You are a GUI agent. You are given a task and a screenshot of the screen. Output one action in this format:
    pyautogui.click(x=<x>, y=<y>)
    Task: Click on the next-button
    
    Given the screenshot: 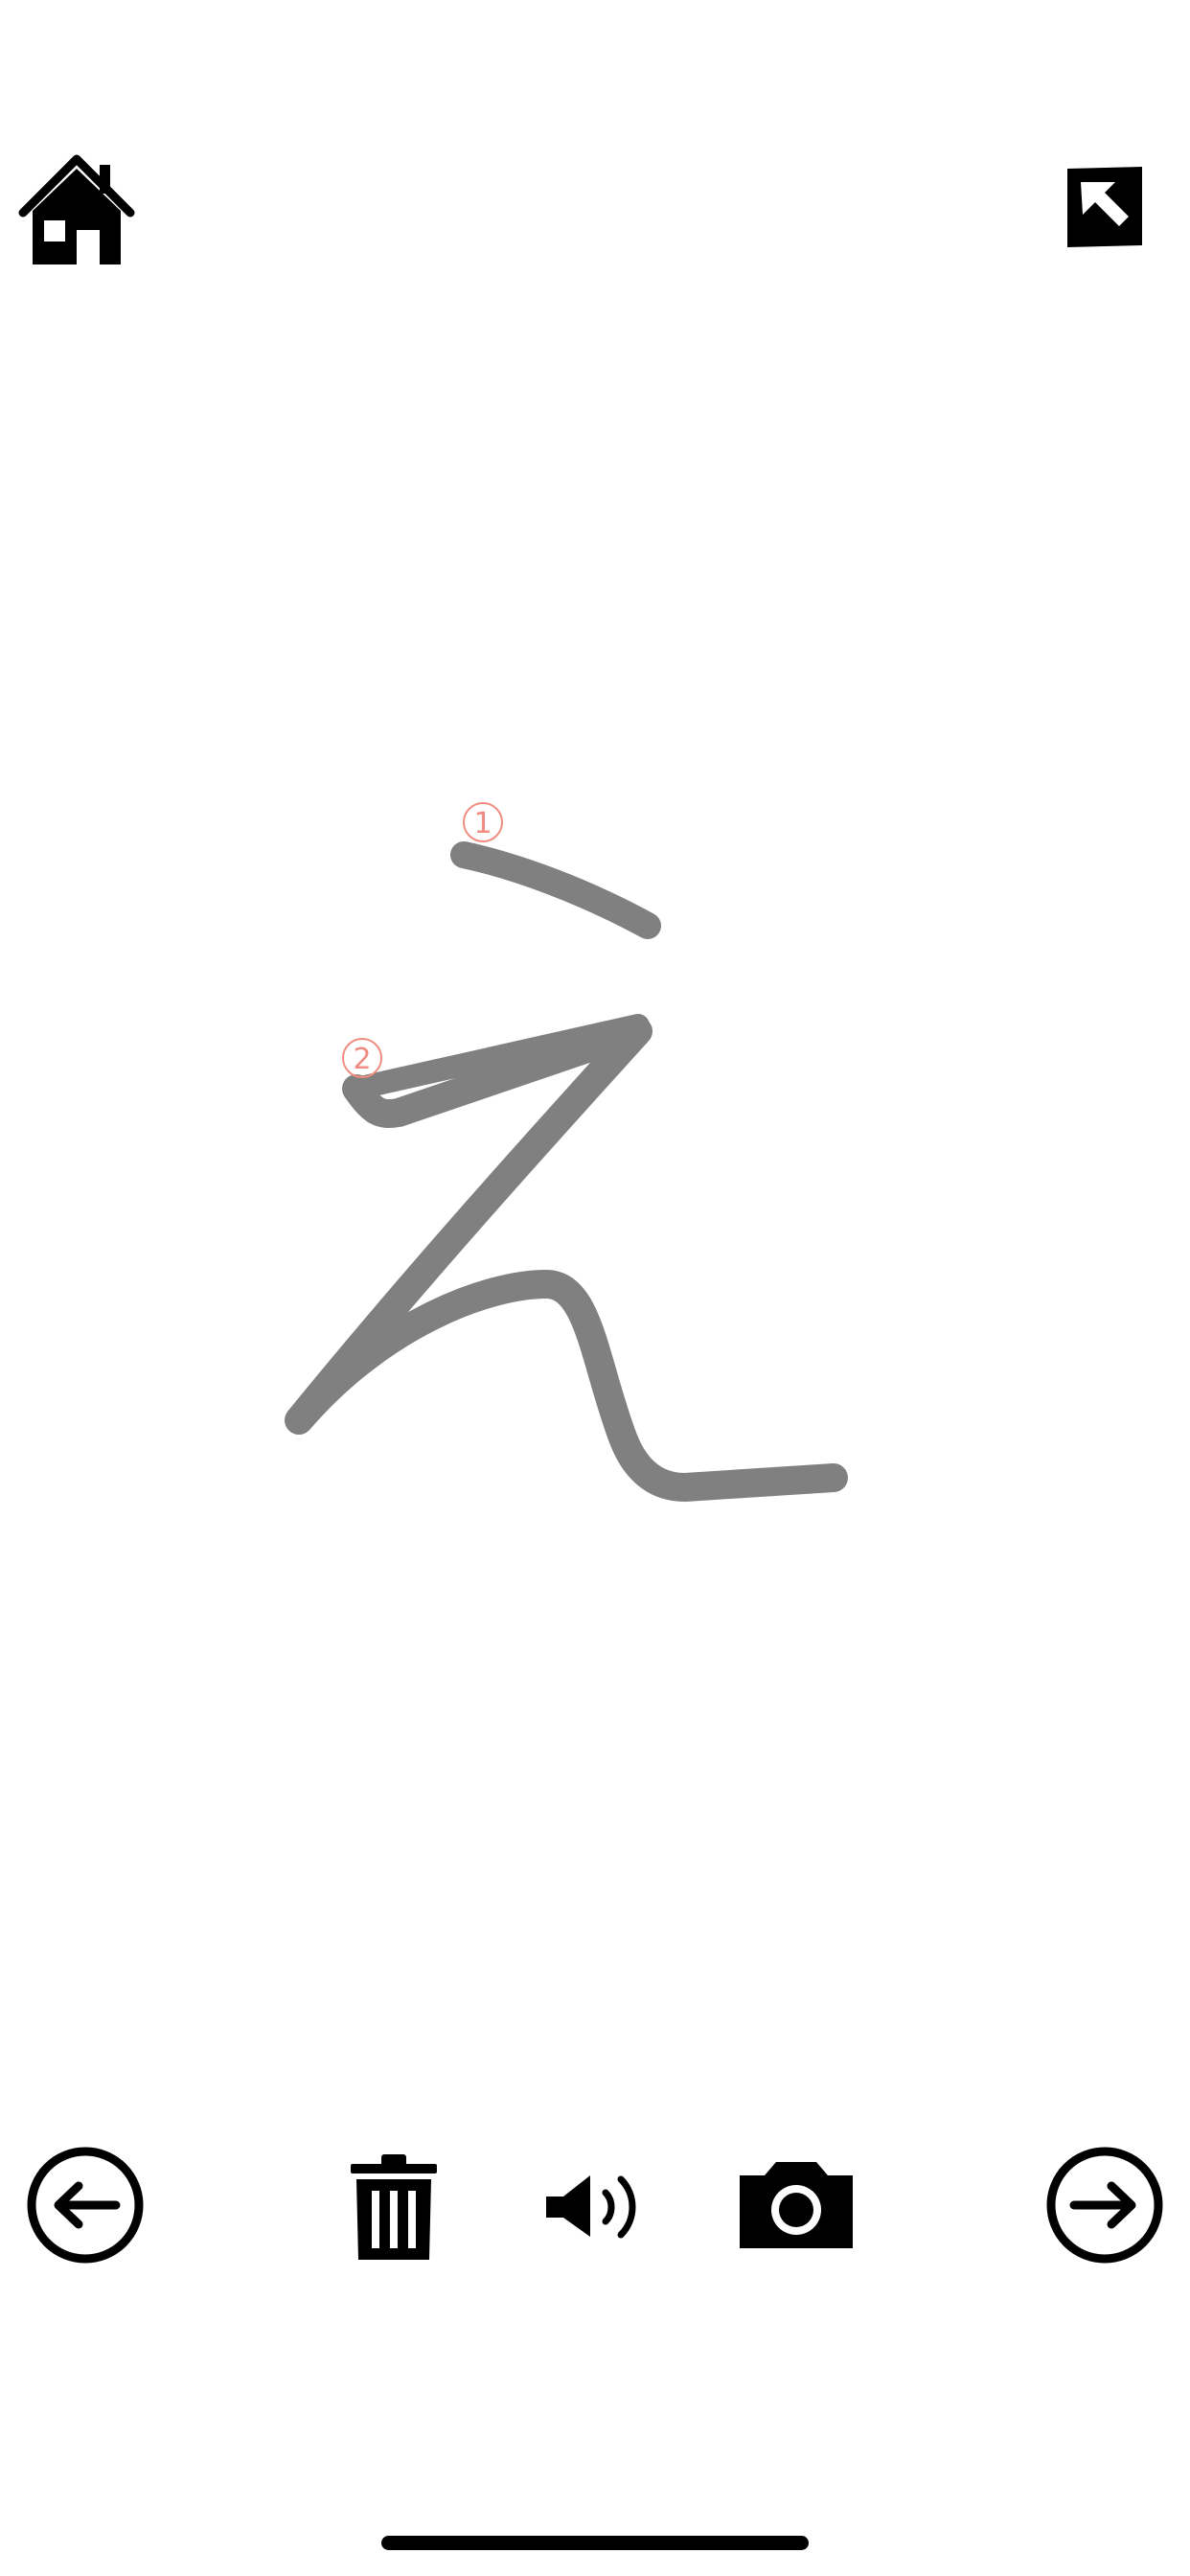 What is the action you would take?
    pyautogui.click(x=1104, y=2205)
    